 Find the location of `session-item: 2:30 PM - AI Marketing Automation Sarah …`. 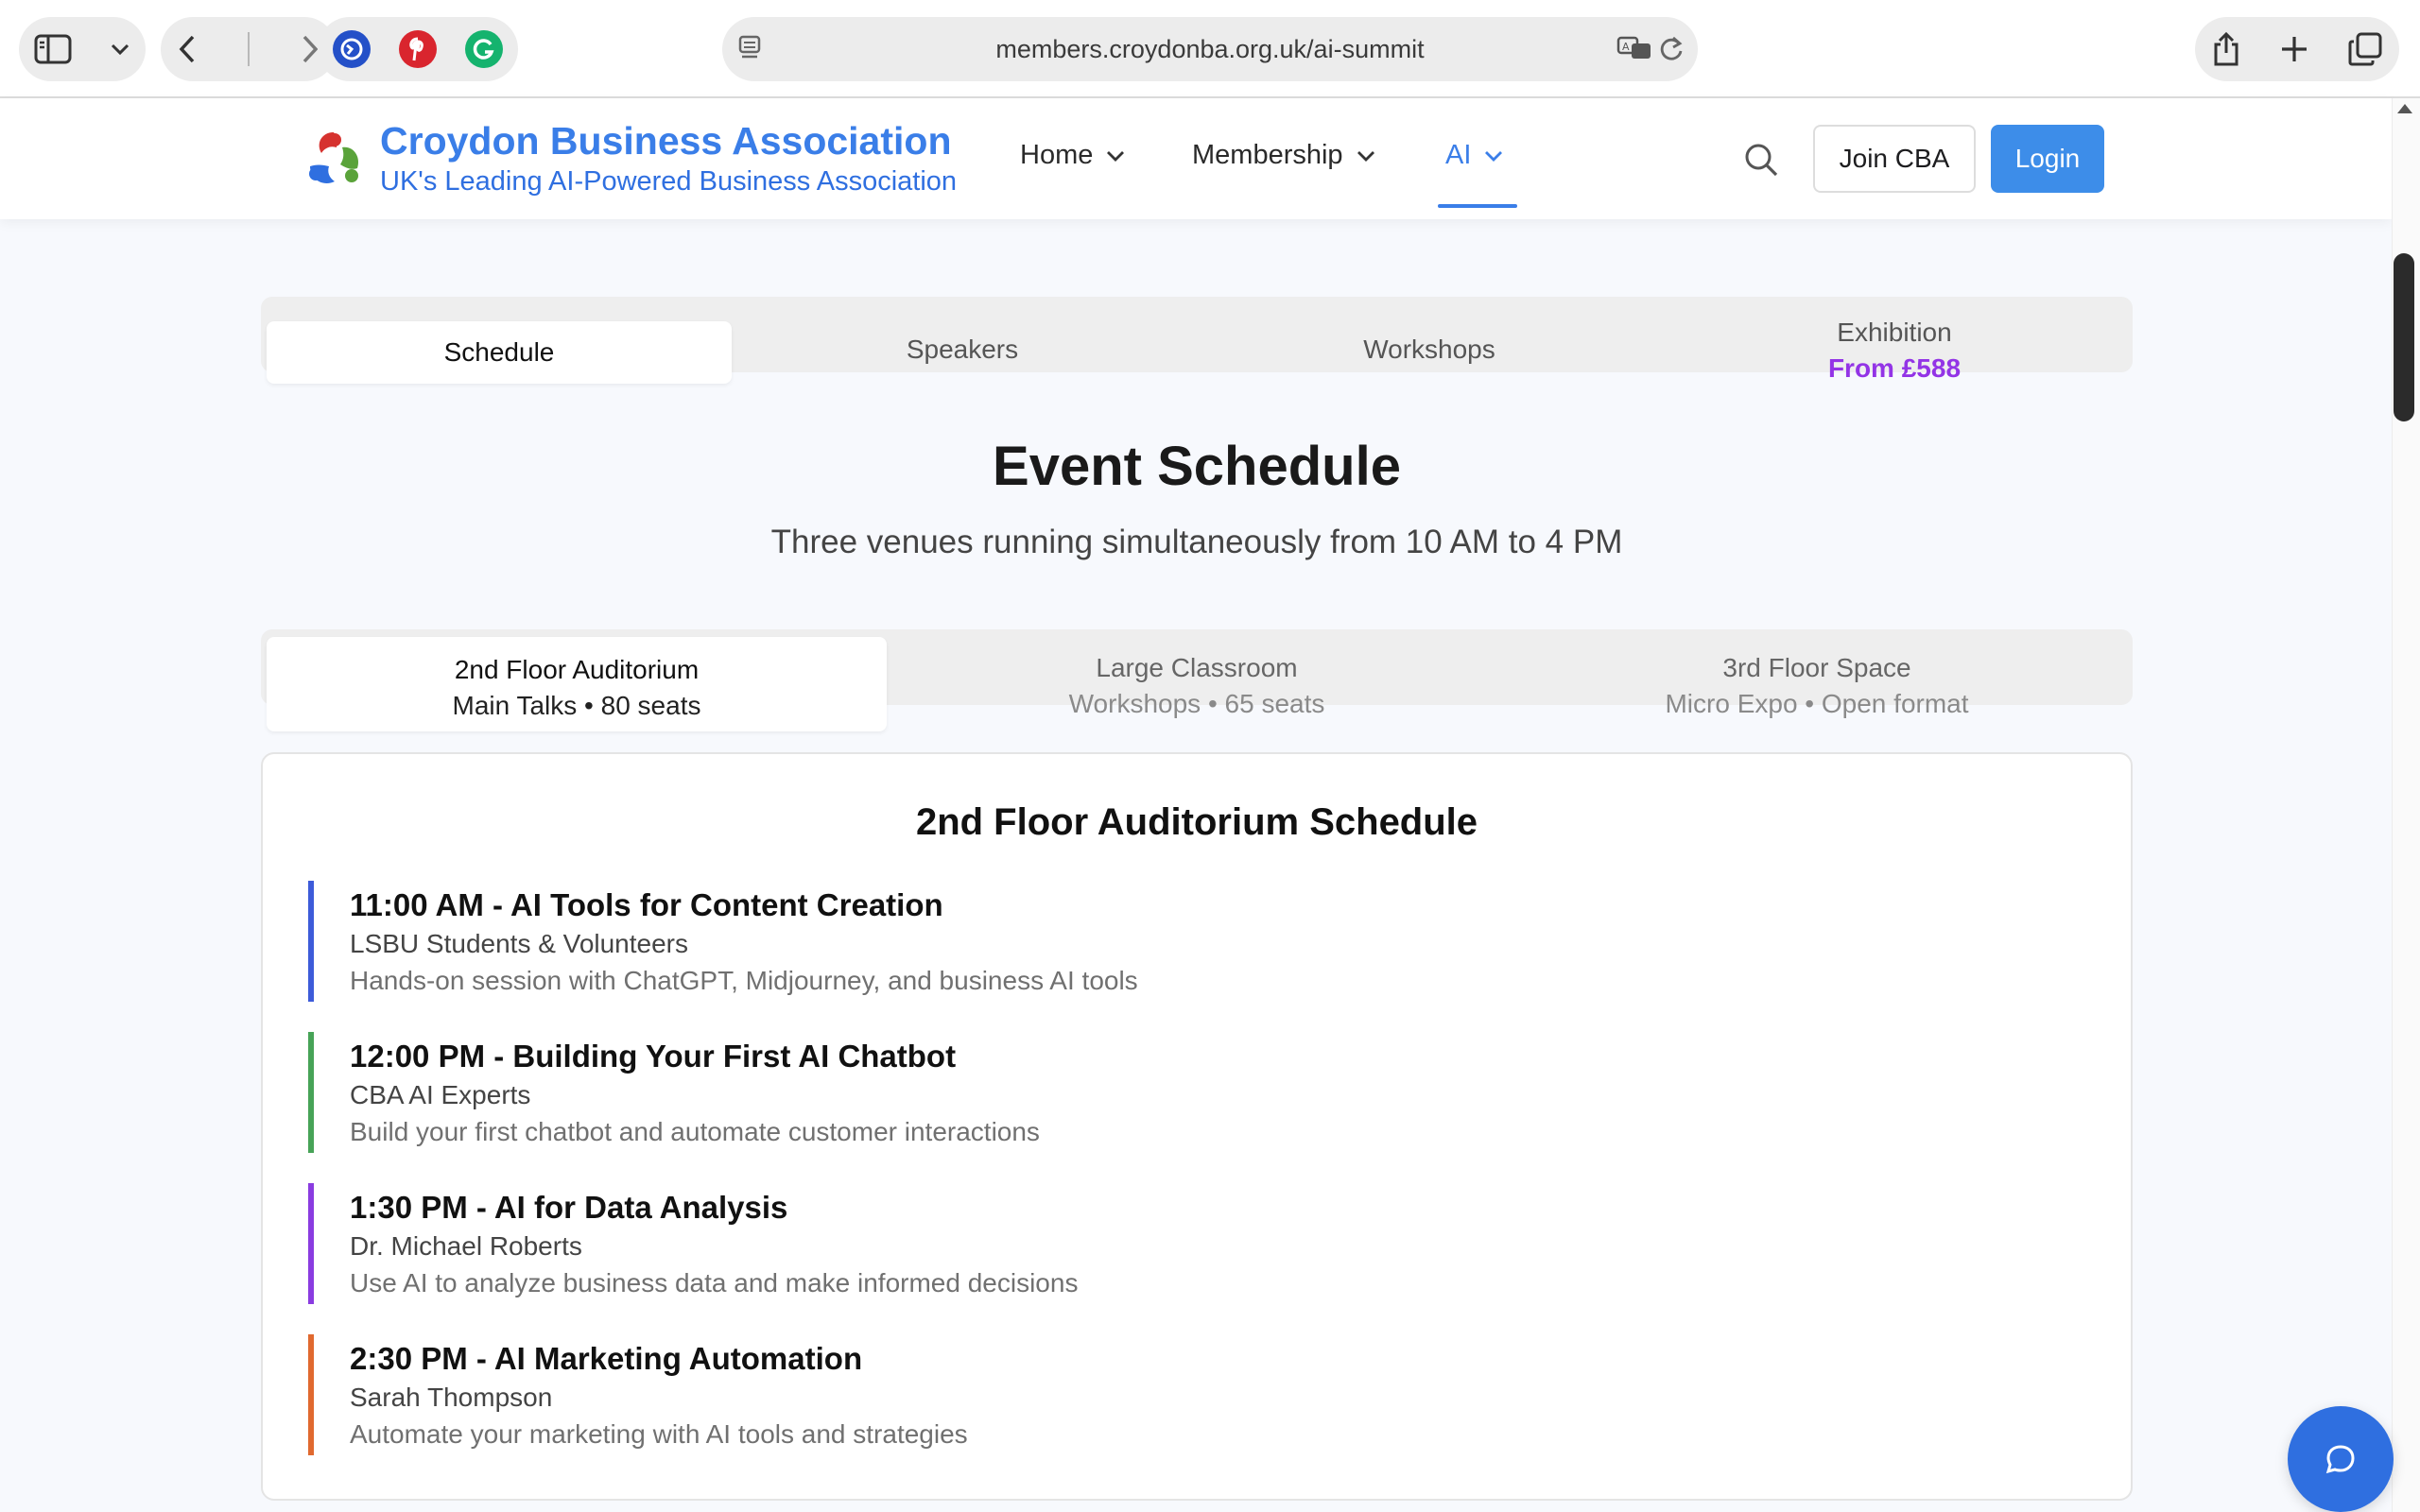

session-item: 2:30 PM - AI Marketing Automation Sarah … is located at coordinates (1196, 1394).